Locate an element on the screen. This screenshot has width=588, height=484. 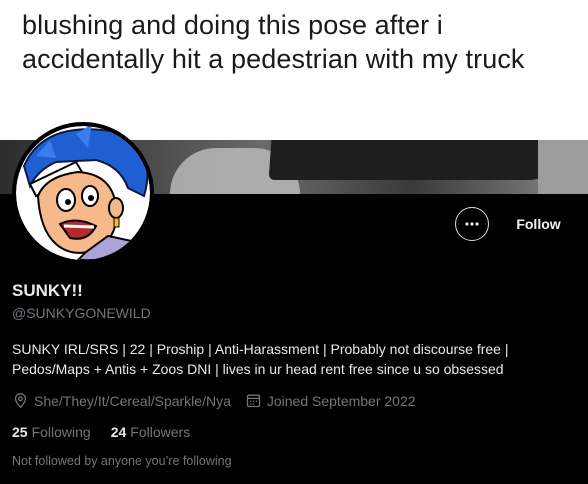
profile-joined-text: Joined September 2022 is located at coordinates (341, 400).